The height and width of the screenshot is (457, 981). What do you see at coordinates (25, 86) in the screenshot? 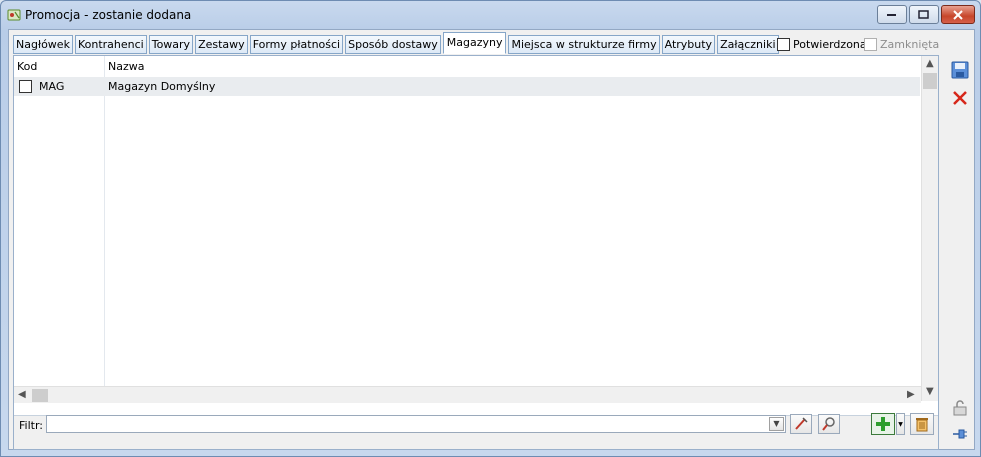
I see `row-select-checkbox` at bounding box center [25, 86].